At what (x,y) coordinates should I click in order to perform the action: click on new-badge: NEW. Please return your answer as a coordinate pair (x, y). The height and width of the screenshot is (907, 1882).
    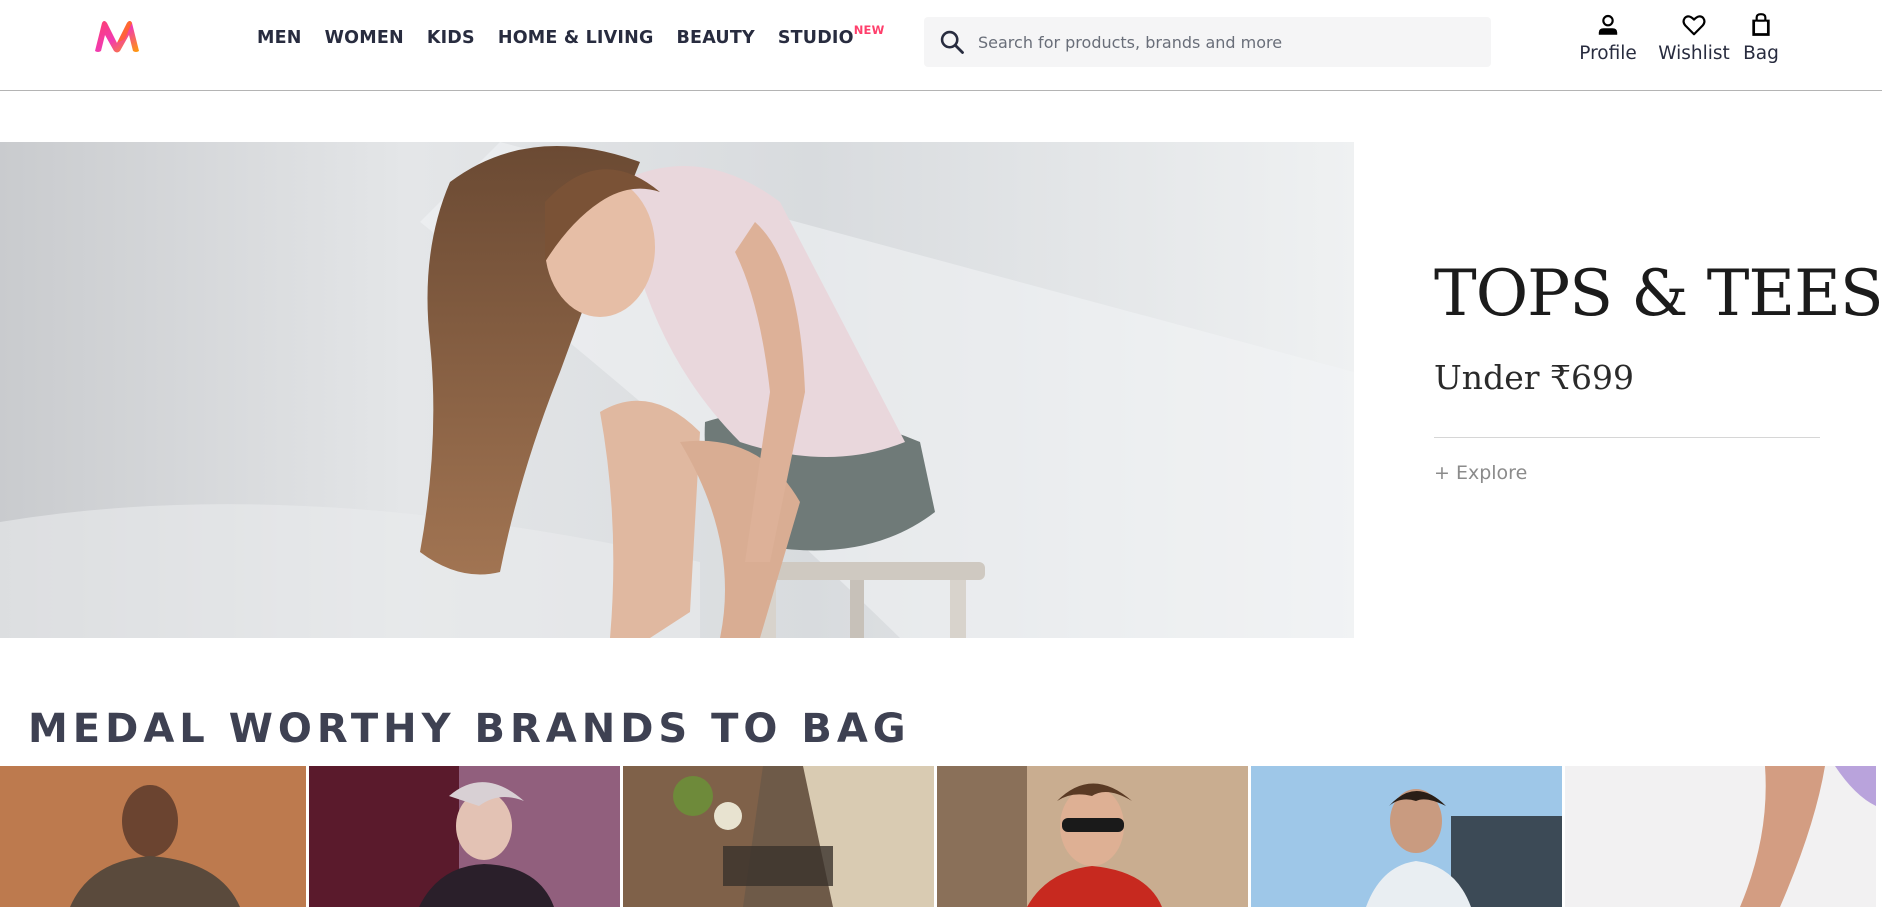
    Looking at the image, I should click on (869, 30).